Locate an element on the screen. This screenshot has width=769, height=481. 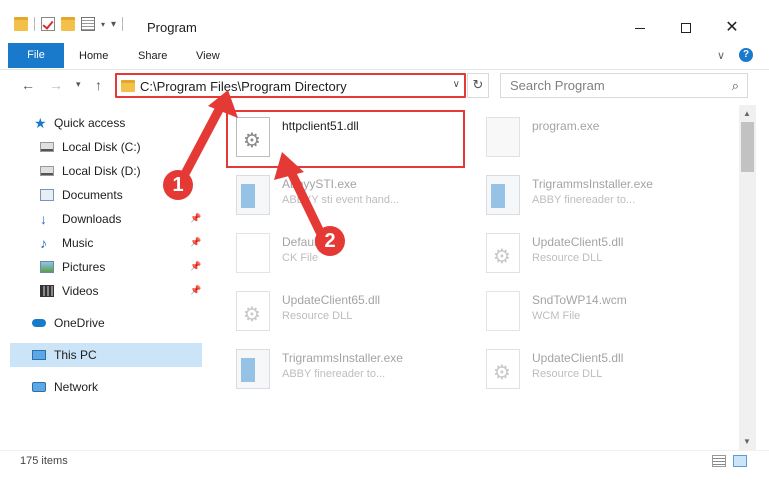
new-folder-icon is located at coordinates (68, 24).